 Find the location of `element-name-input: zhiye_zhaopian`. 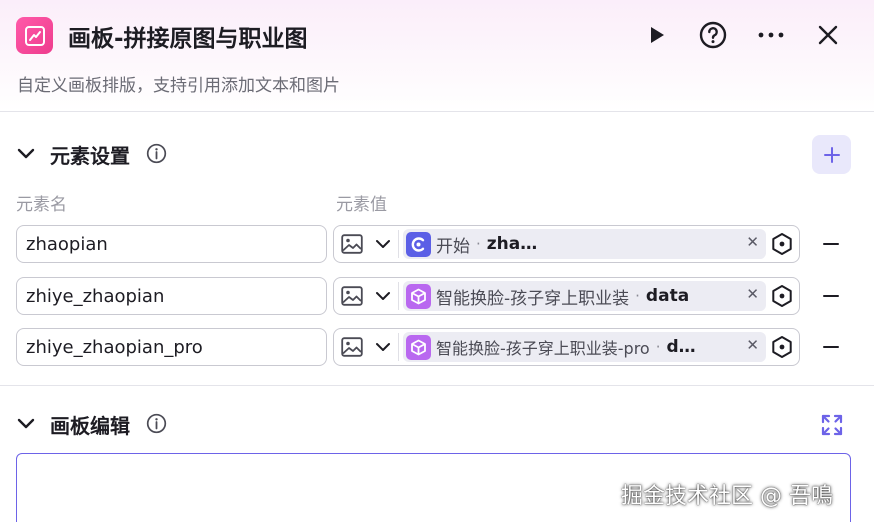

element-name-input: zhiye_zhaopian is located at coordinates (171, 296).